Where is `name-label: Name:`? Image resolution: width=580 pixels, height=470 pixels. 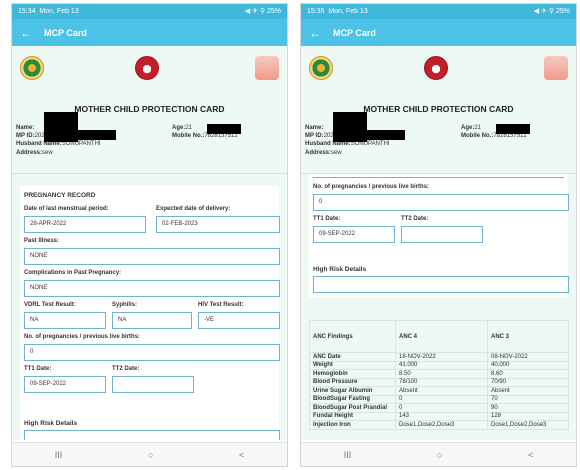
name-label: Name: is located at coordinates (314, 128).